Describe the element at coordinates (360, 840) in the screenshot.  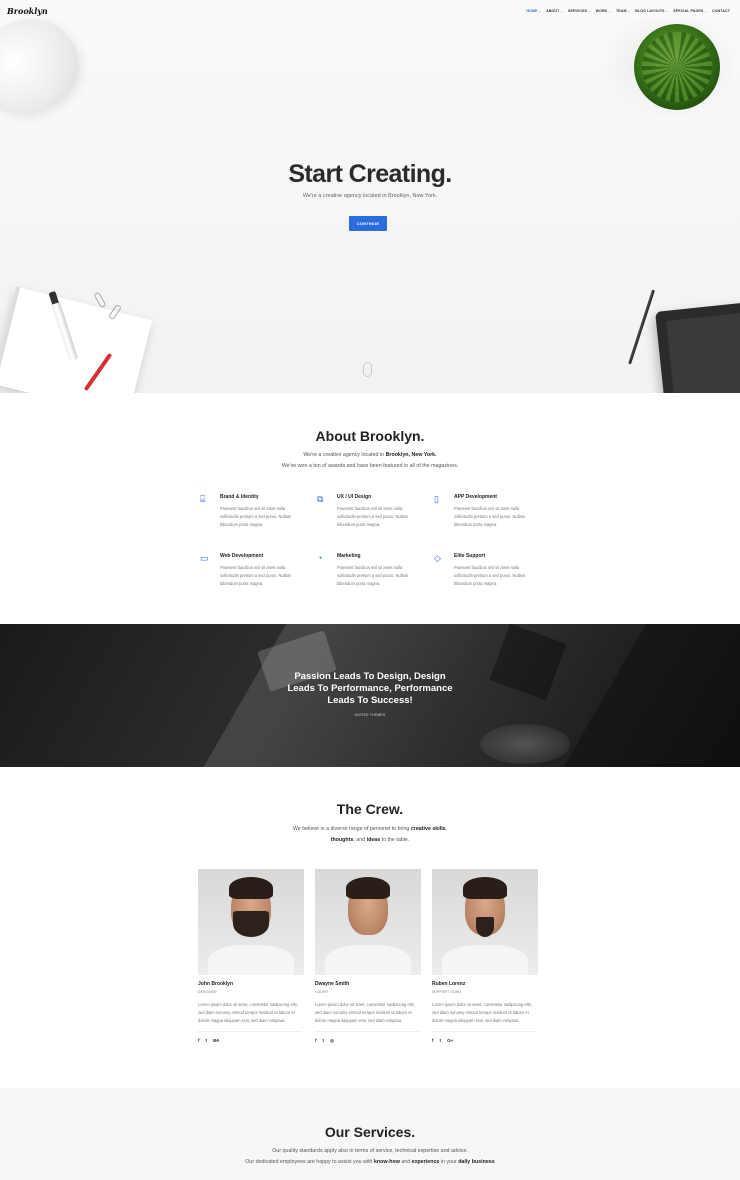
I see `crew-intro-text: , and` at that location.